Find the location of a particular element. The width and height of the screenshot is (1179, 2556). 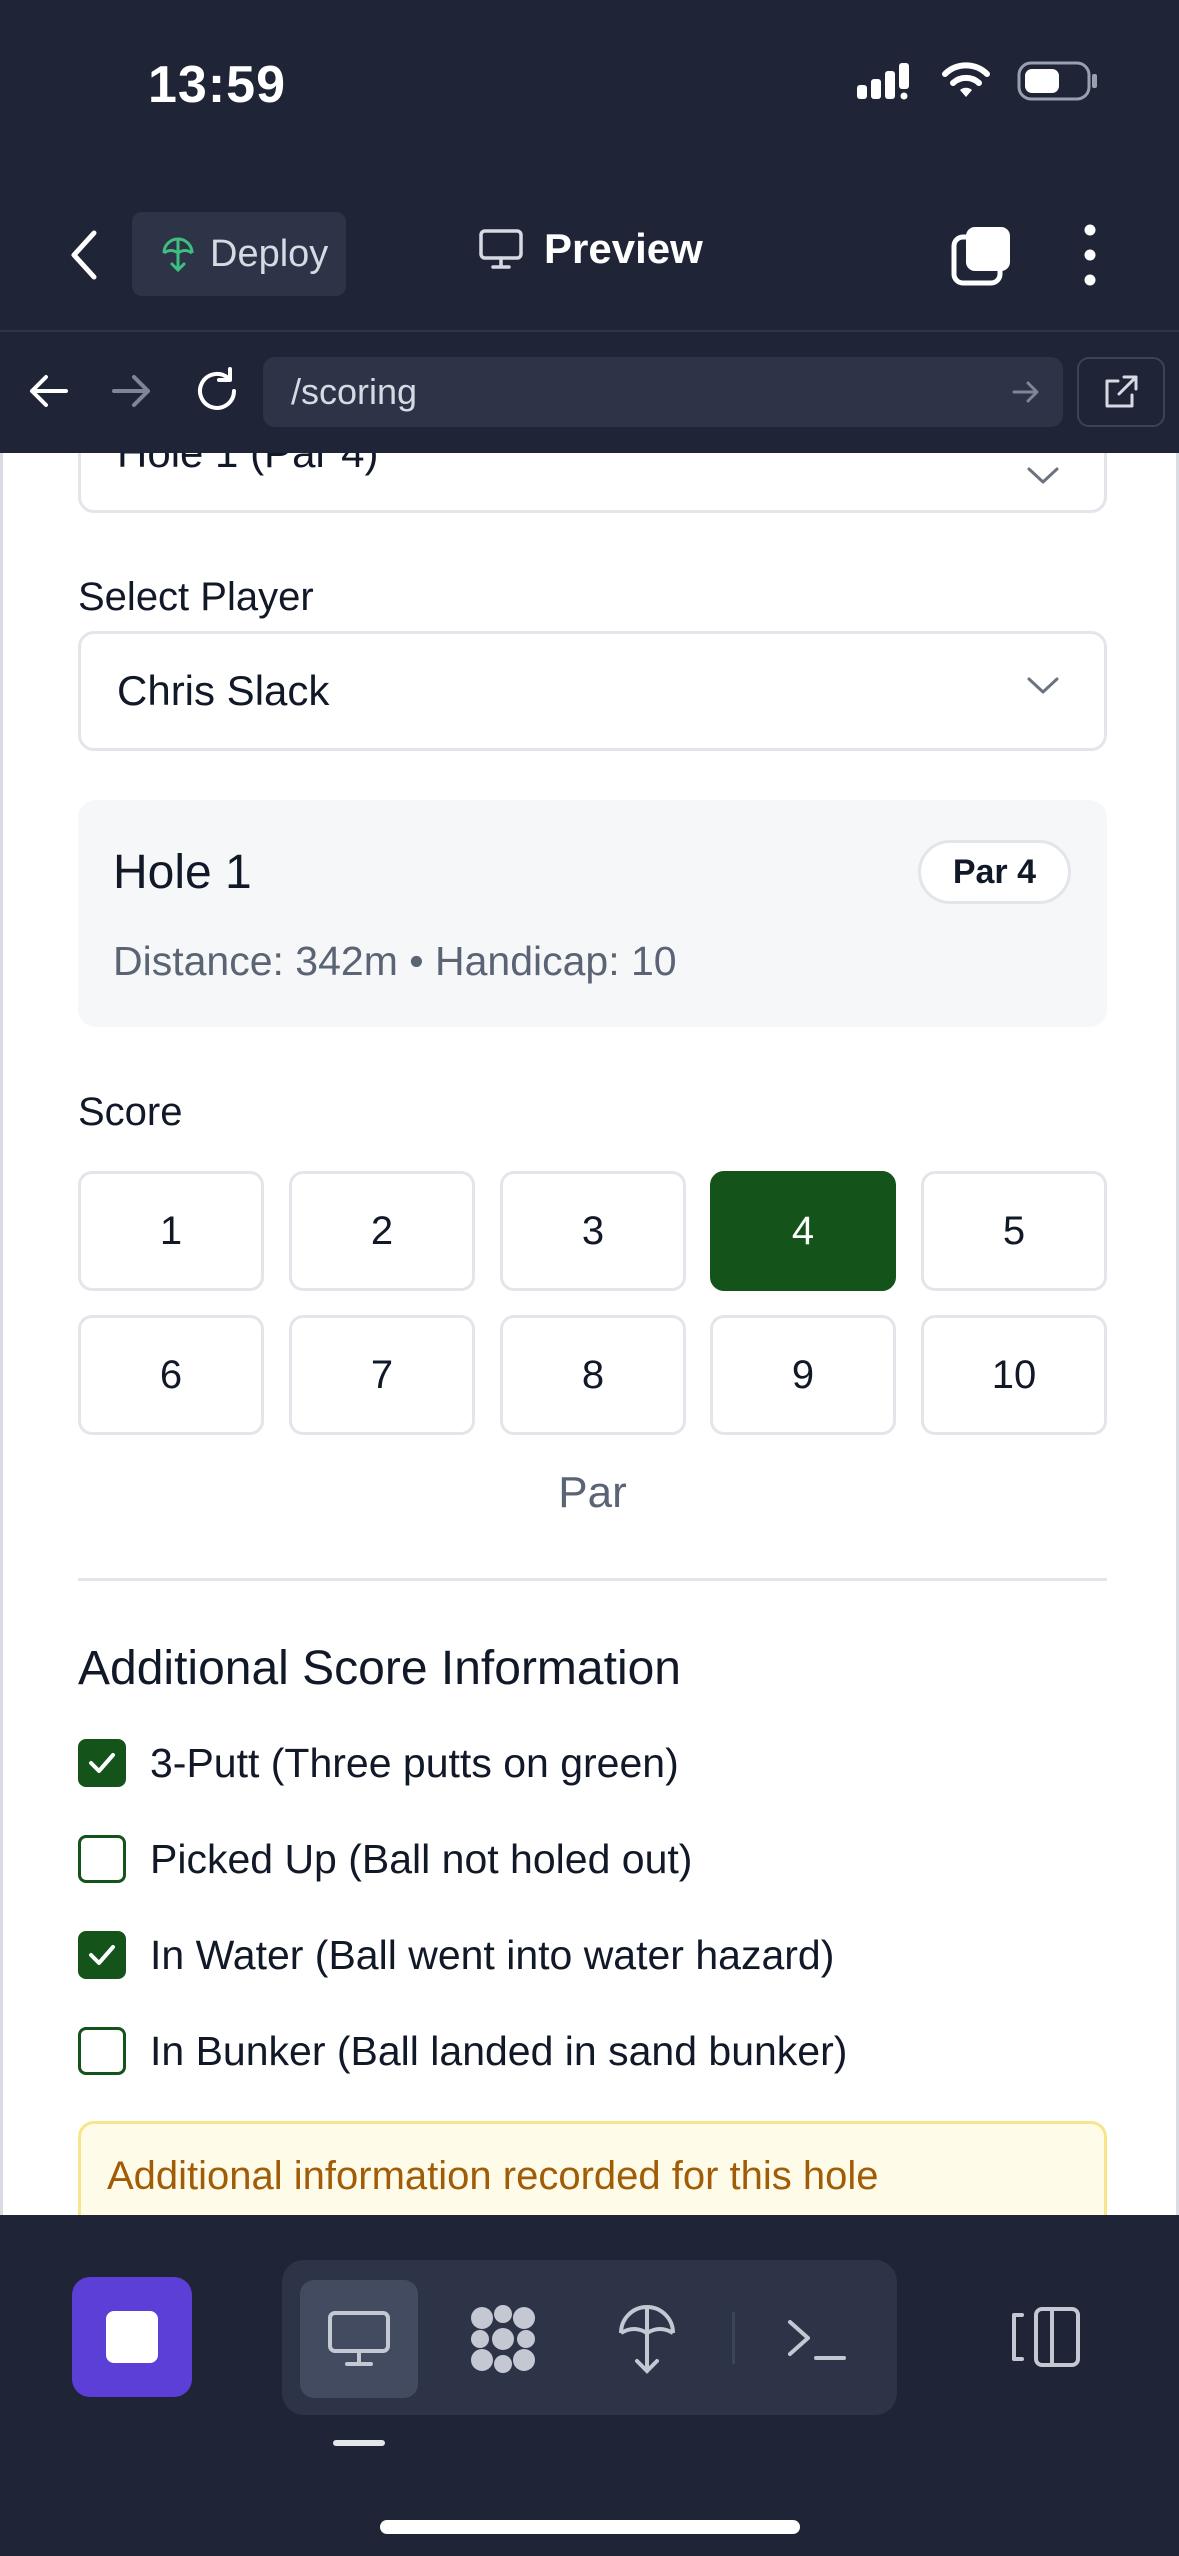

tool-deploy is located at coordinates (647, 2339).